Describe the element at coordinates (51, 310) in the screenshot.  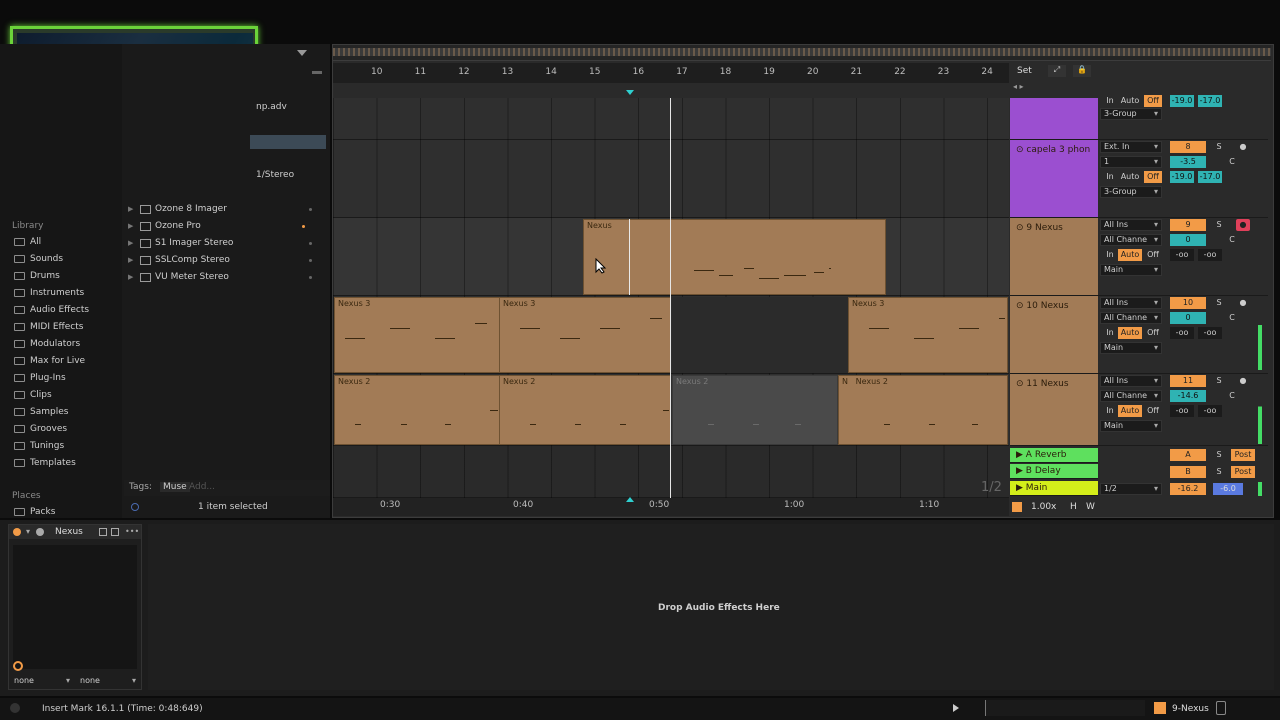
I see `library-item-audio-effects: Audio Effects` at that location.